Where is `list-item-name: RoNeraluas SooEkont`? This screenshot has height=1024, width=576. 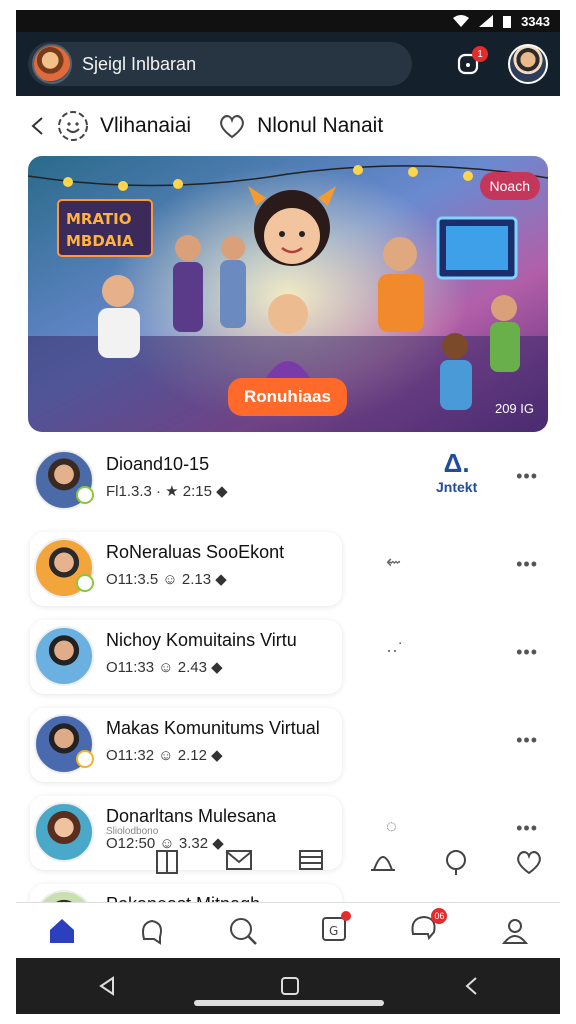
list-item-name: RoNeraluas SooEkont is located at coordinates (195, 552).